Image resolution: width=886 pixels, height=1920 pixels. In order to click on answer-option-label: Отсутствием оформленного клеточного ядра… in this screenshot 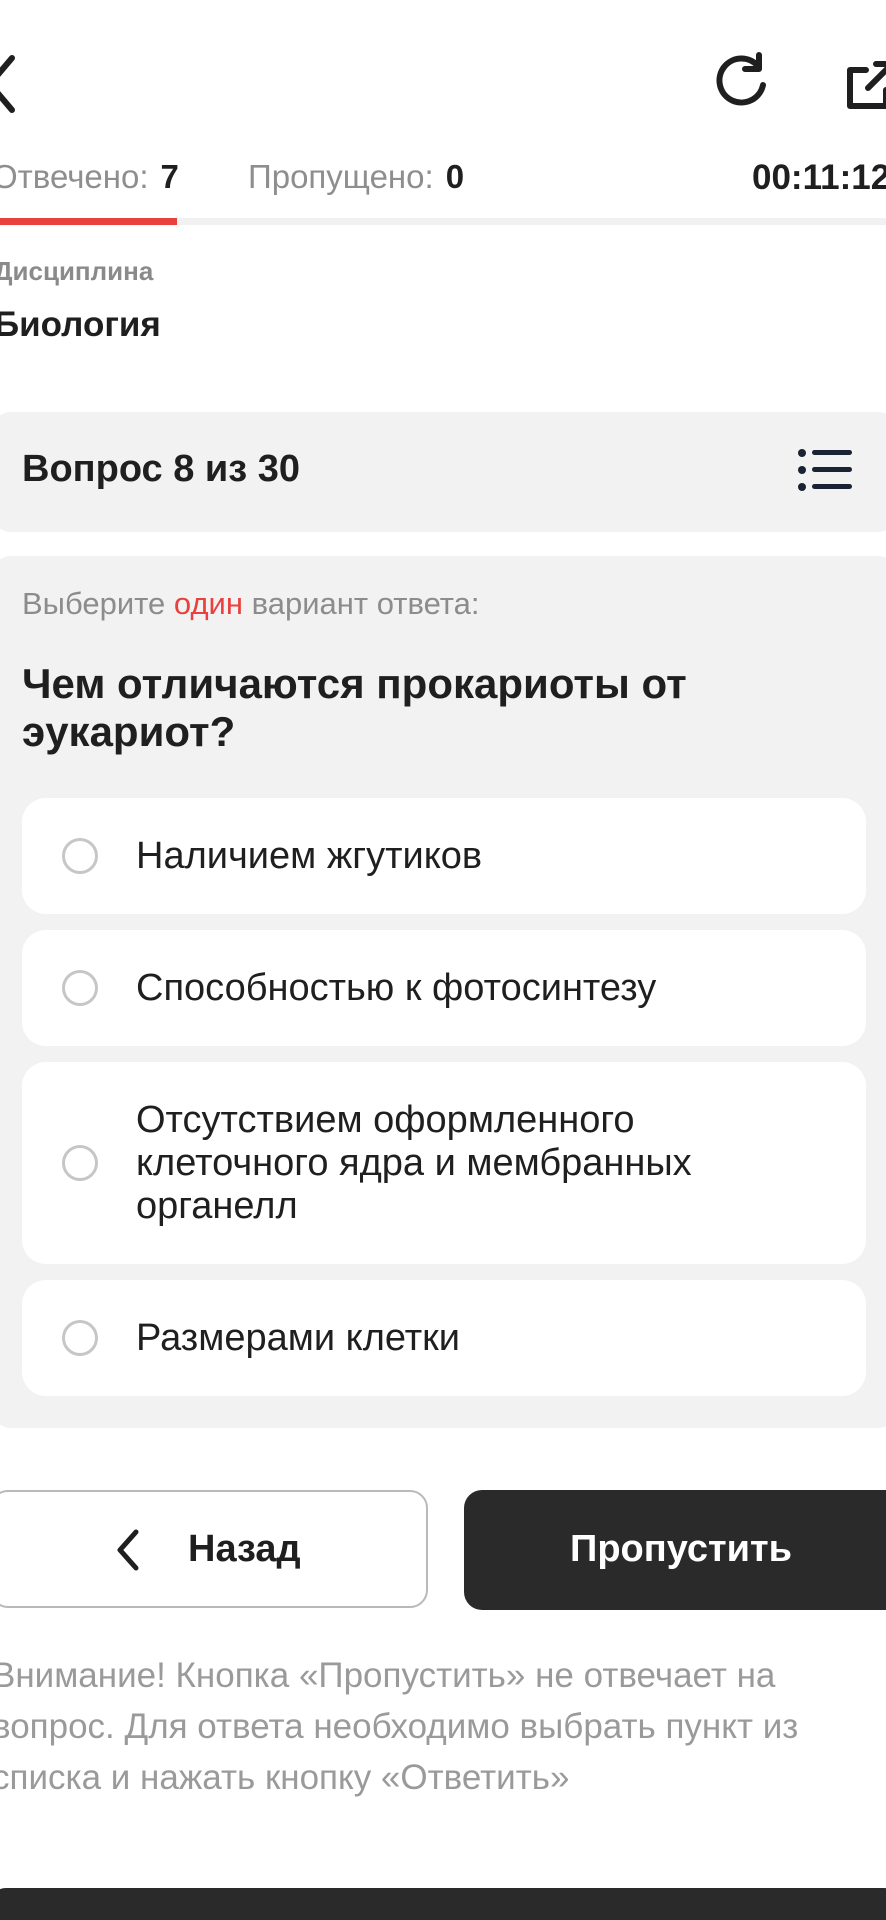, I will do `click(414, 1162)`.